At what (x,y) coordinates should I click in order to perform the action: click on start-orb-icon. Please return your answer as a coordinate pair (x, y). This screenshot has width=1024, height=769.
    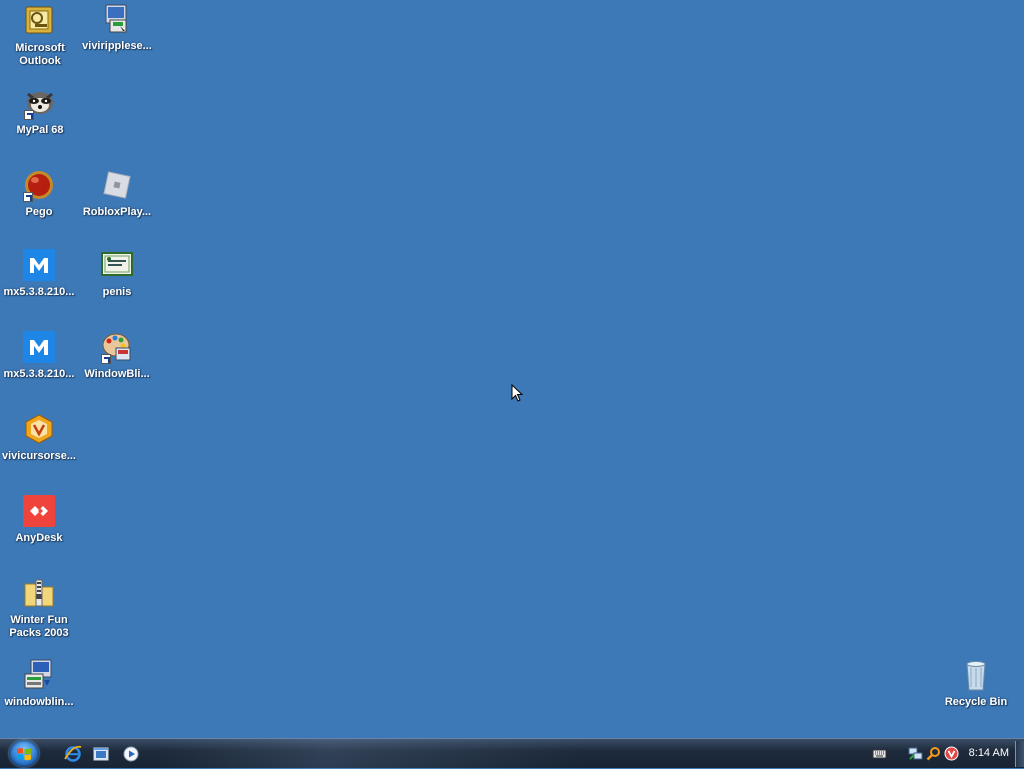
    Looking at the image, I should click on (24, 753).